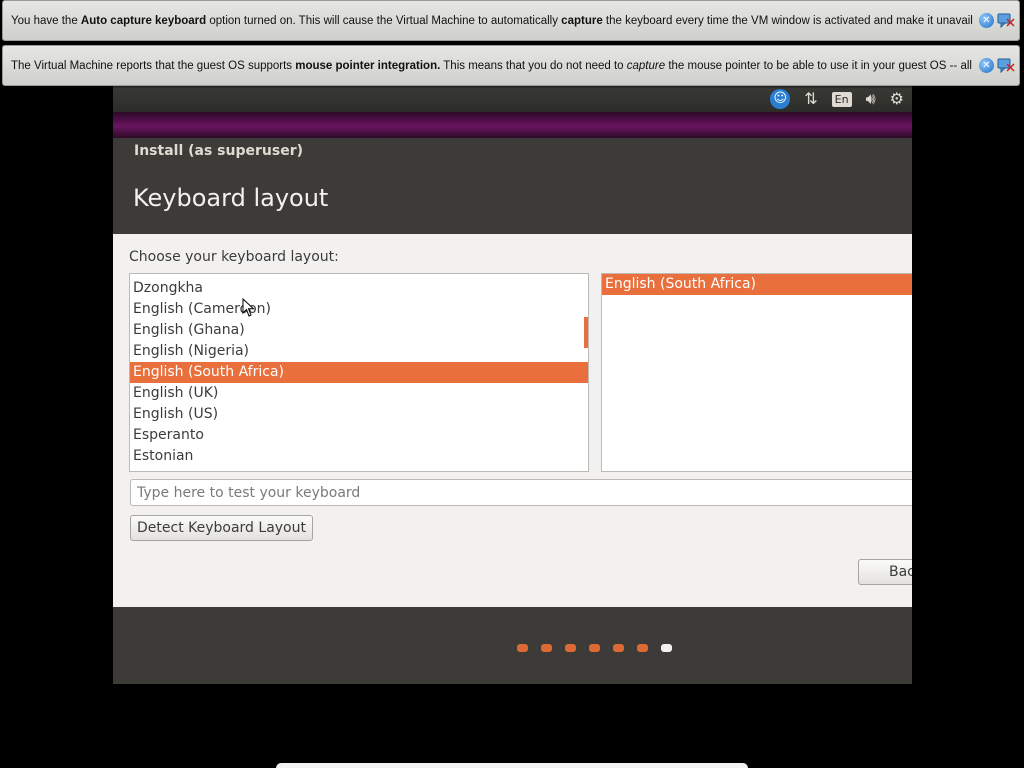  What do you see at coordinates (359, 393) in the screenshot?
I see `layout-list-item: English (UK)` at bounding box center [359, 393].